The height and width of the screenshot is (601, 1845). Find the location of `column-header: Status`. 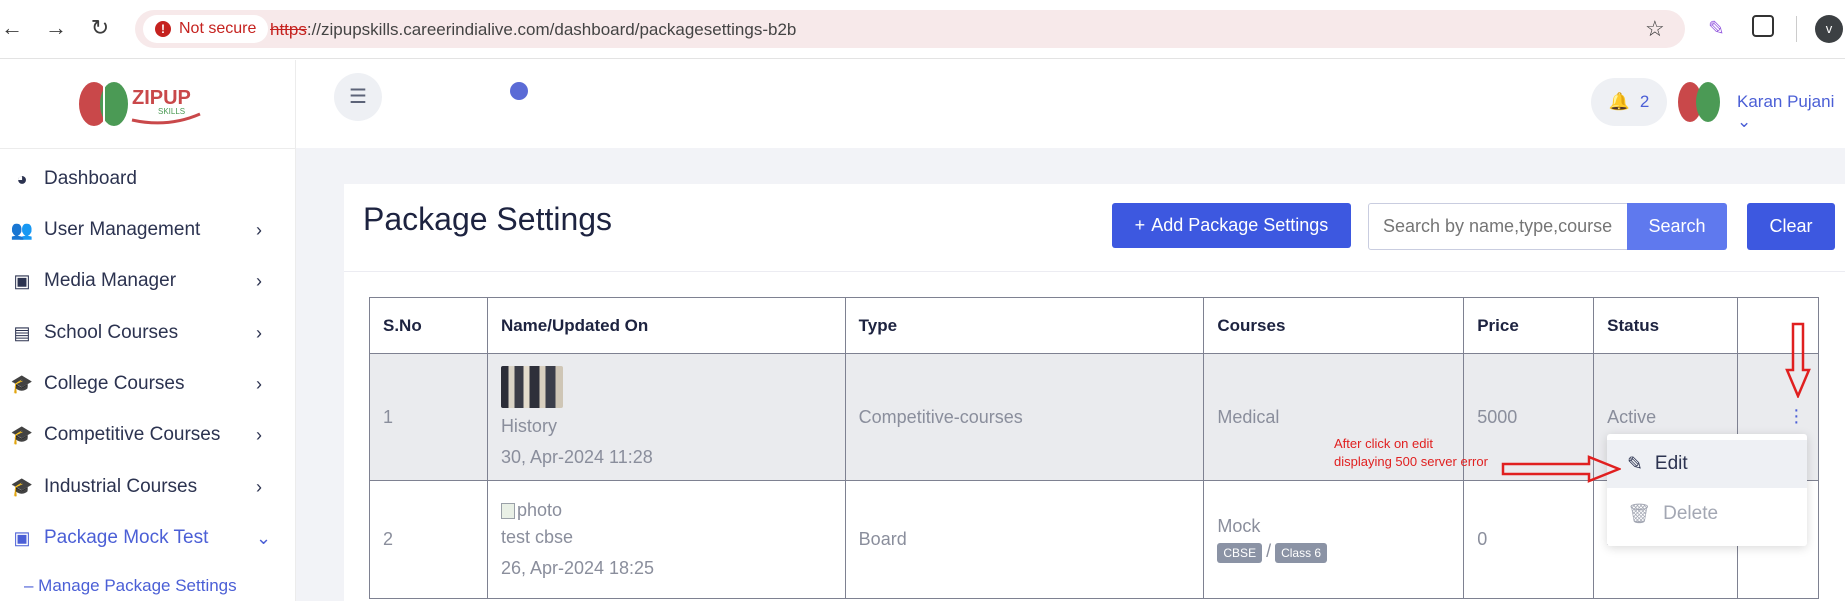

column-header: Status is located at coordinates (1666, 325).